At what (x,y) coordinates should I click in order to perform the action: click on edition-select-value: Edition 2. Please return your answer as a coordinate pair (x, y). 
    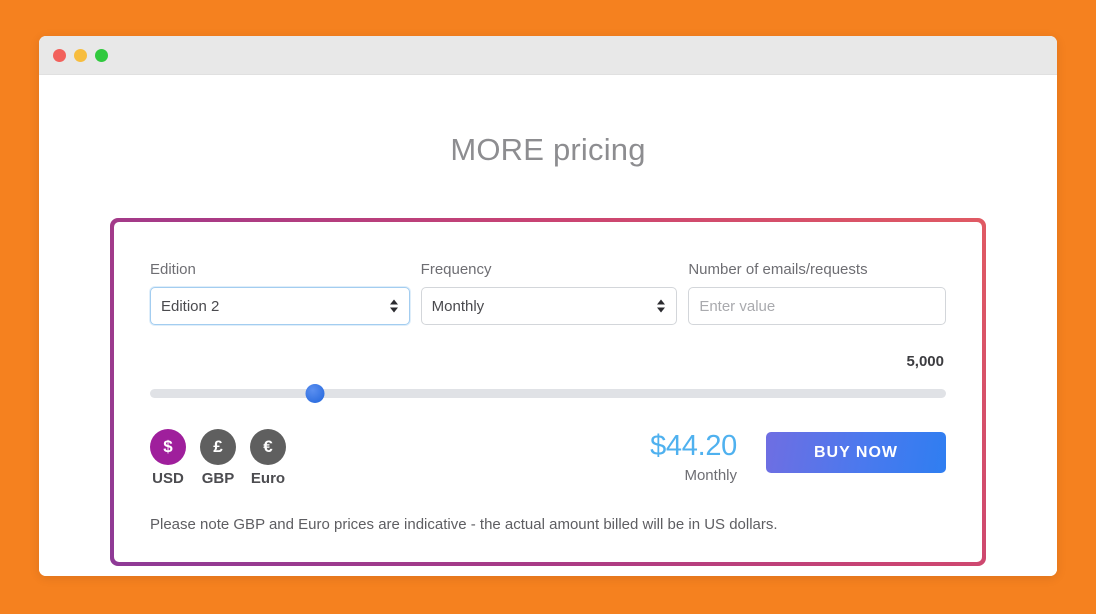
    Looking at the image, I should click on (190, 306).